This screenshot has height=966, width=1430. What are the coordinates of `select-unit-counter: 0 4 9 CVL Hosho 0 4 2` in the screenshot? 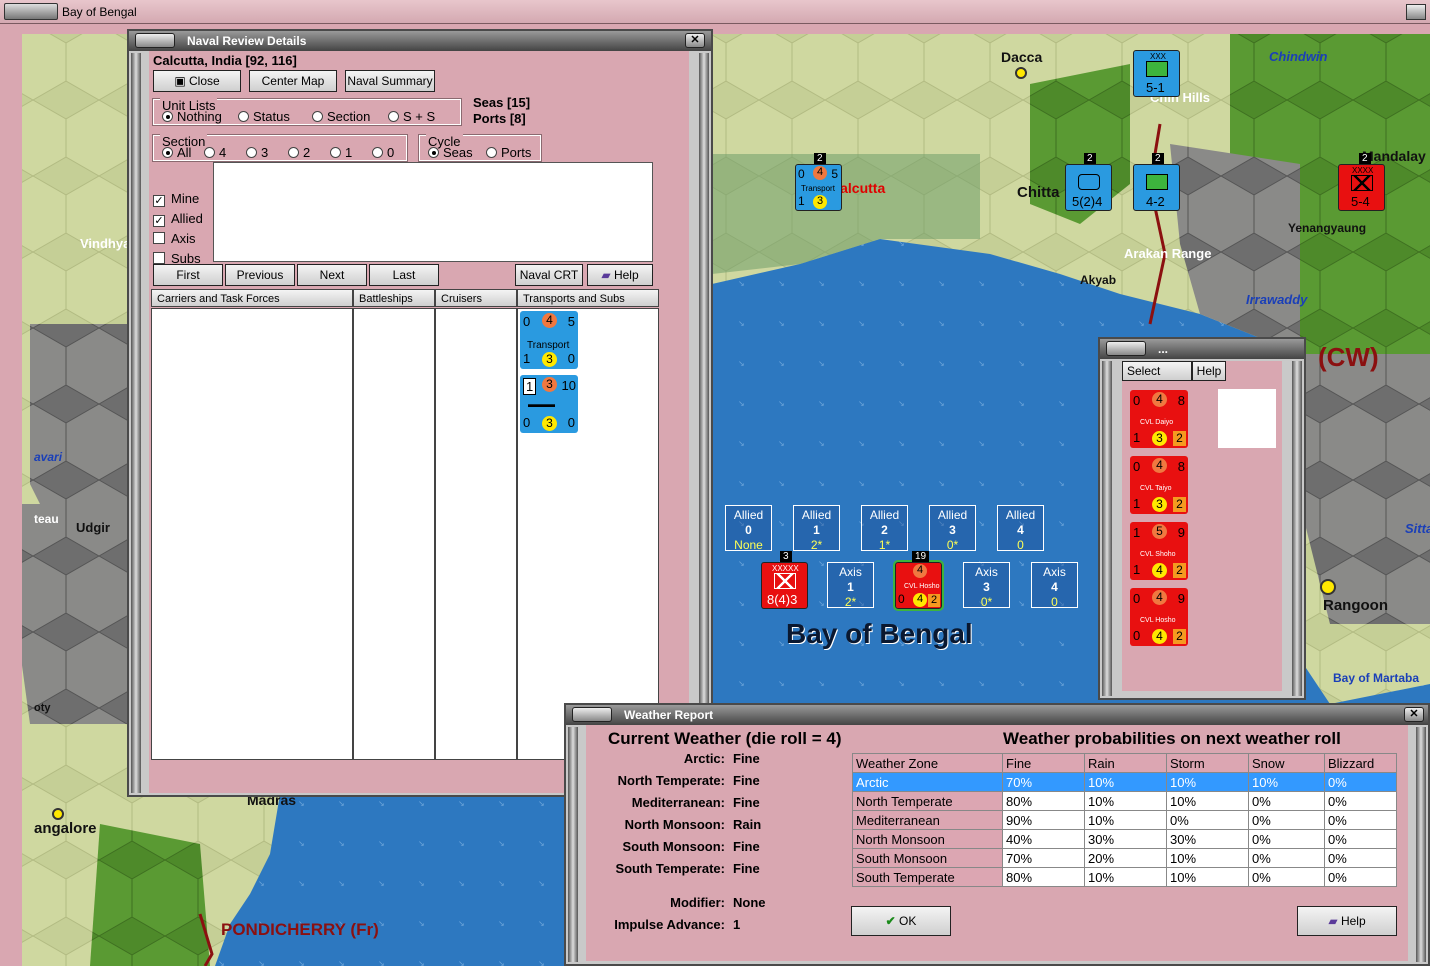 It's located at (1159, 617).